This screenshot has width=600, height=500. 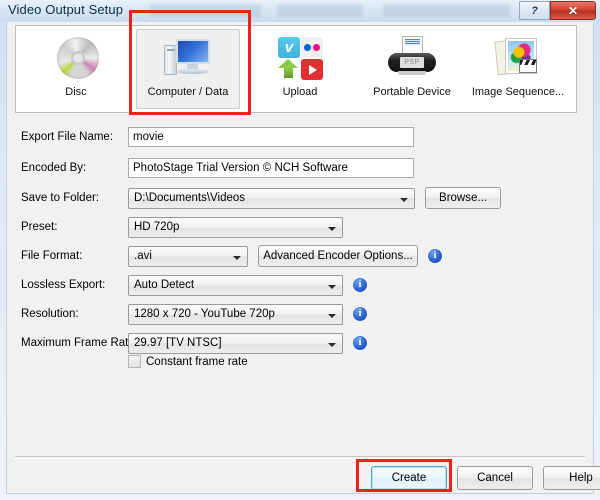 I want to click on background-window-text, so click(x=330, y=10).